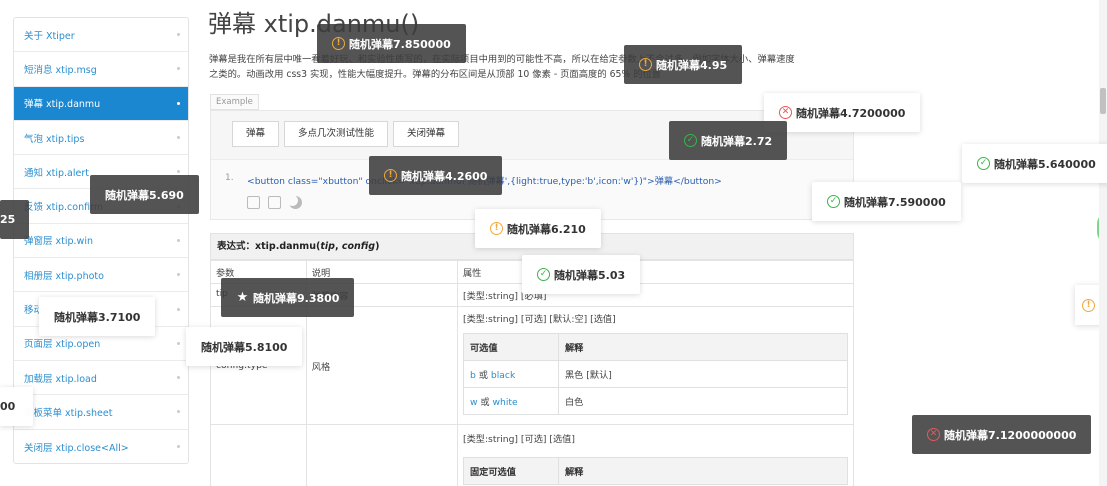 The image size is (1107, 486). I want to click on sidebar-item-win: 弹窗层 xtip.win, so click(101, 241).